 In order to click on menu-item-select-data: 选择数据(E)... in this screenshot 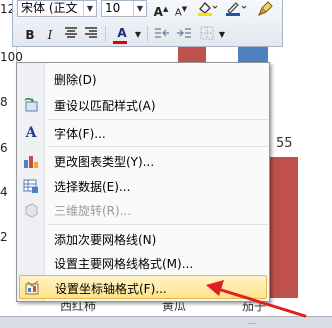, I will do `click(143, 186)`.